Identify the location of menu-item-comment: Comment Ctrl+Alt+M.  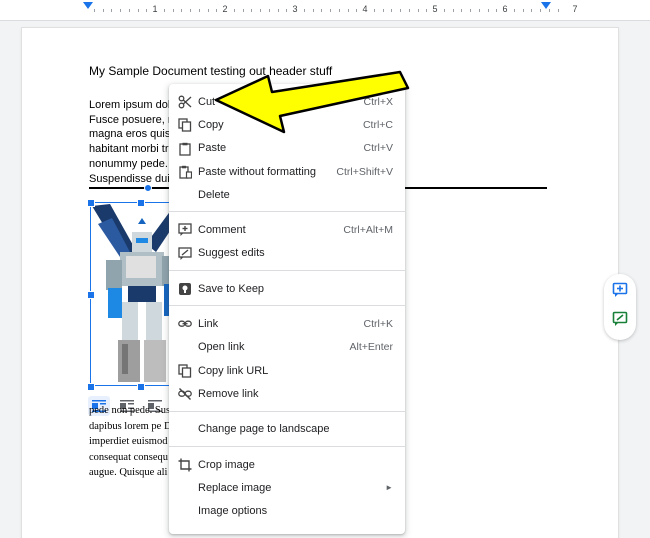
(287, 229).